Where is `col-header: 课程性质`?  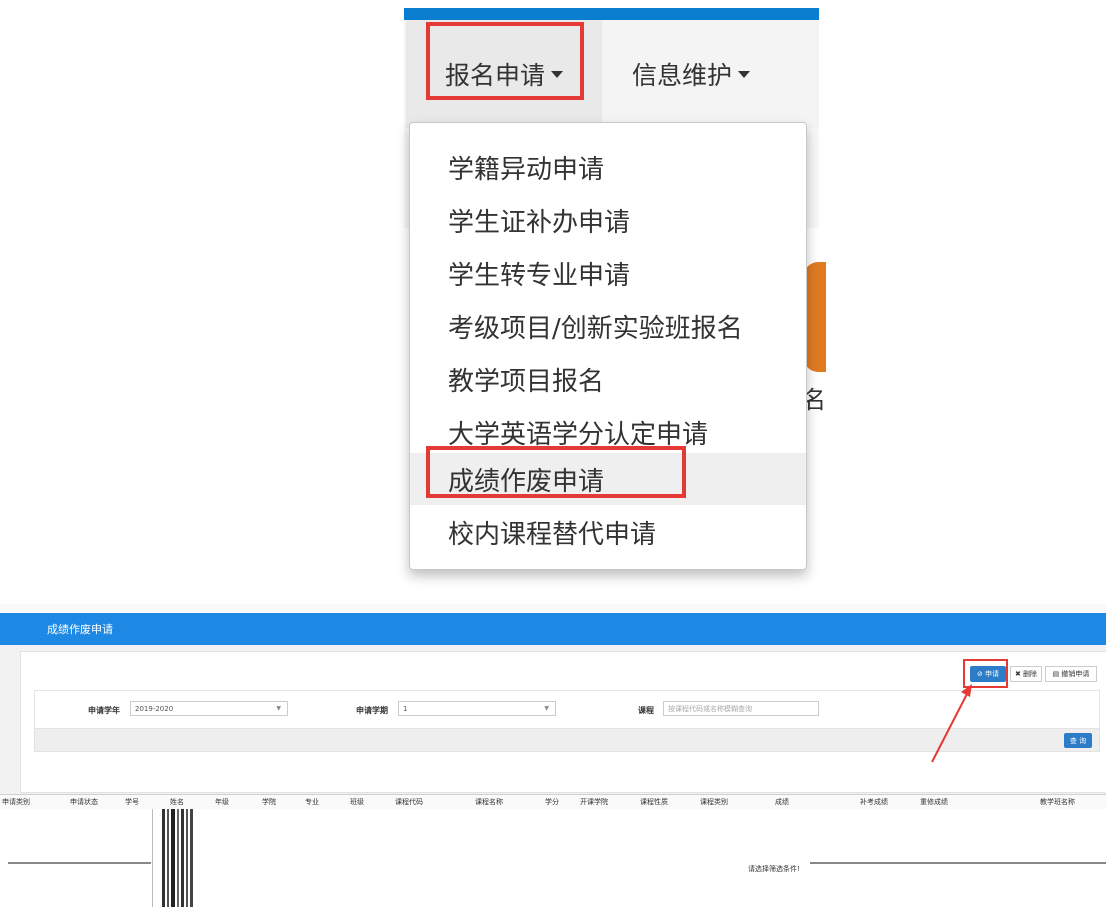
col-header: 课程性质 is located at coordinates (654, 802).